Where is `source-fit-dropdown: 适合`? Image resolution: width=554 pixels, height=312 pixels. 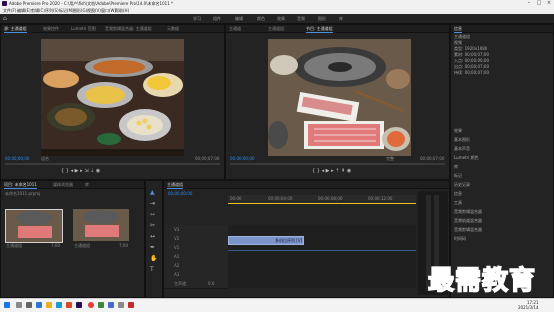
source-fit-dropdown: 适合 is located at coordinates (45, 159).